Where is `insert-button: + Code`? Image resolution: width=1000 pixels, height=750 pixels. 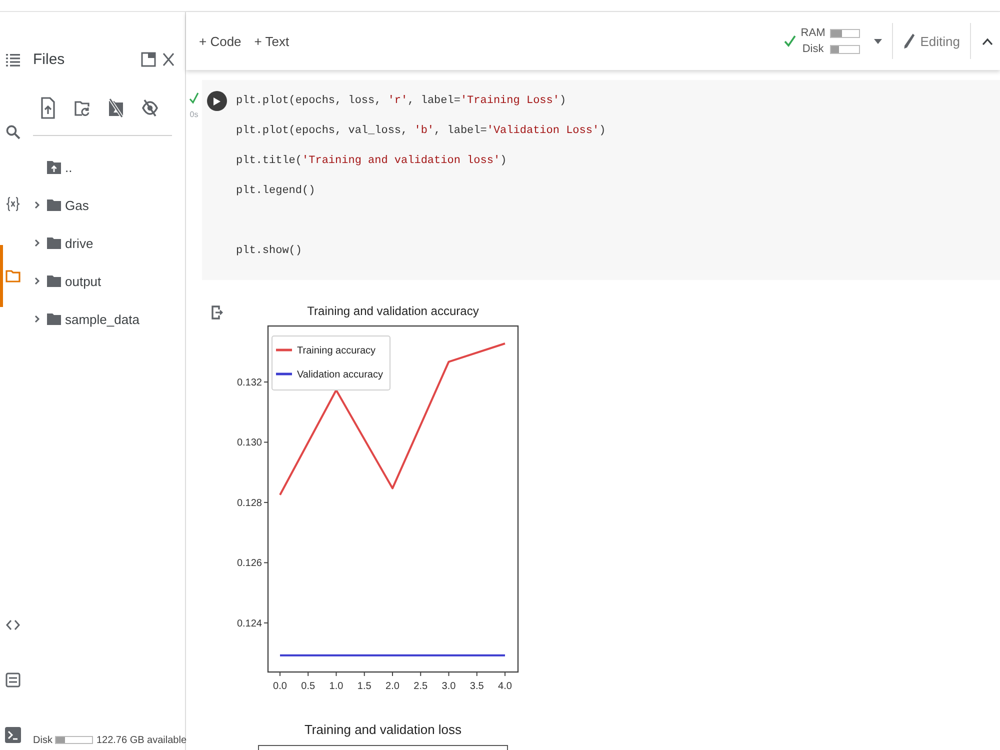 insert-button: + Code is located at coordinates (220, 41).